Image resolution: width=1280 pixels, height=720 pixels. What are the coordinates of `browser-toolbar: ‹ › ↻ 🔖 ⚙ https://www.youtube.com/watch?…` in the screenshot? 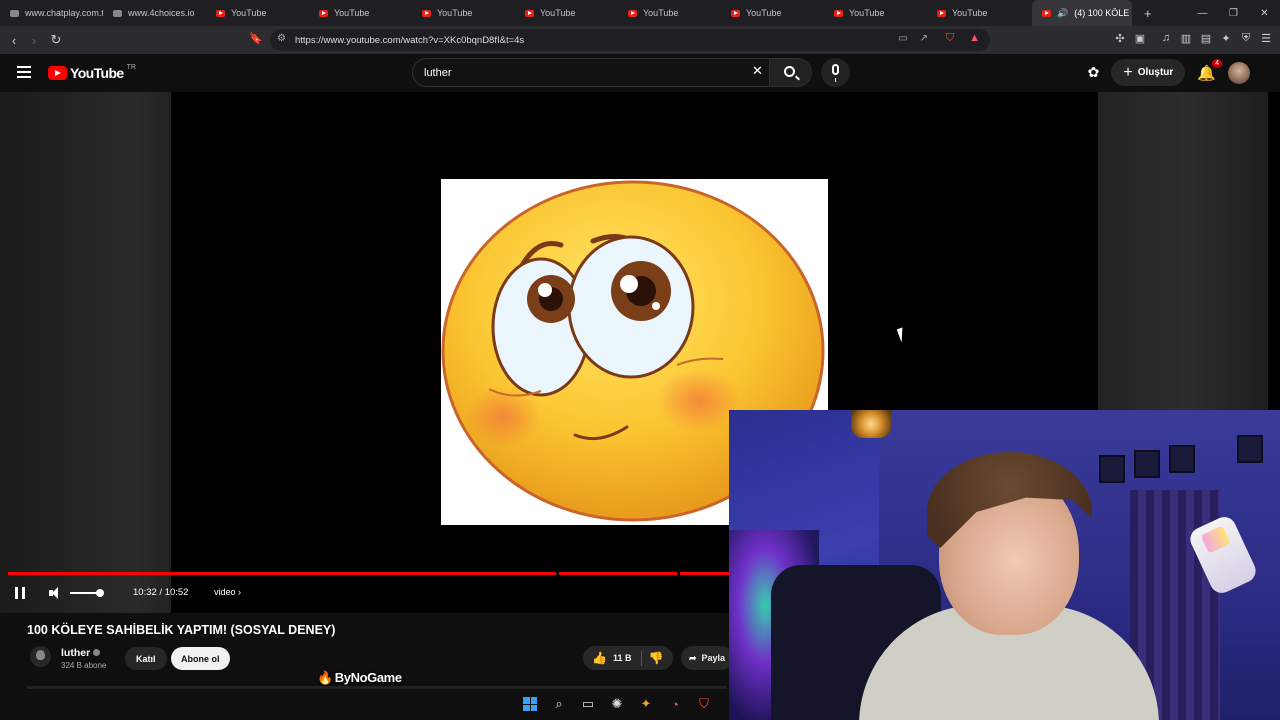 It's located at (640, 40).